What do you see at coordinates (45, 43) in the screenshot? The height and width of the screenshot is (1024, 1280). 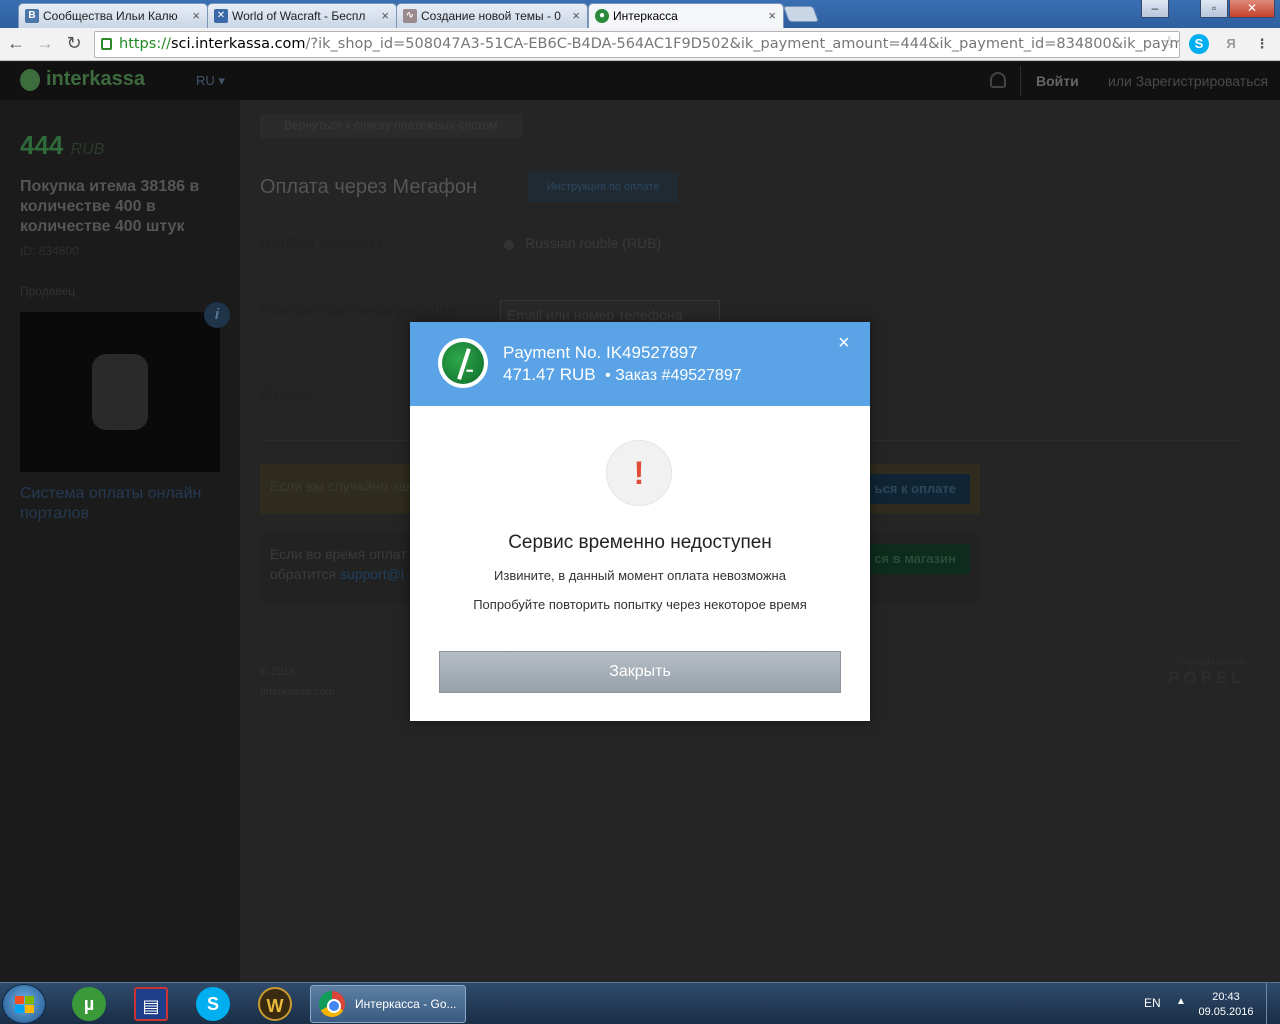 I see `forward-arrow-icon: →` at bounding box center [45, 43].